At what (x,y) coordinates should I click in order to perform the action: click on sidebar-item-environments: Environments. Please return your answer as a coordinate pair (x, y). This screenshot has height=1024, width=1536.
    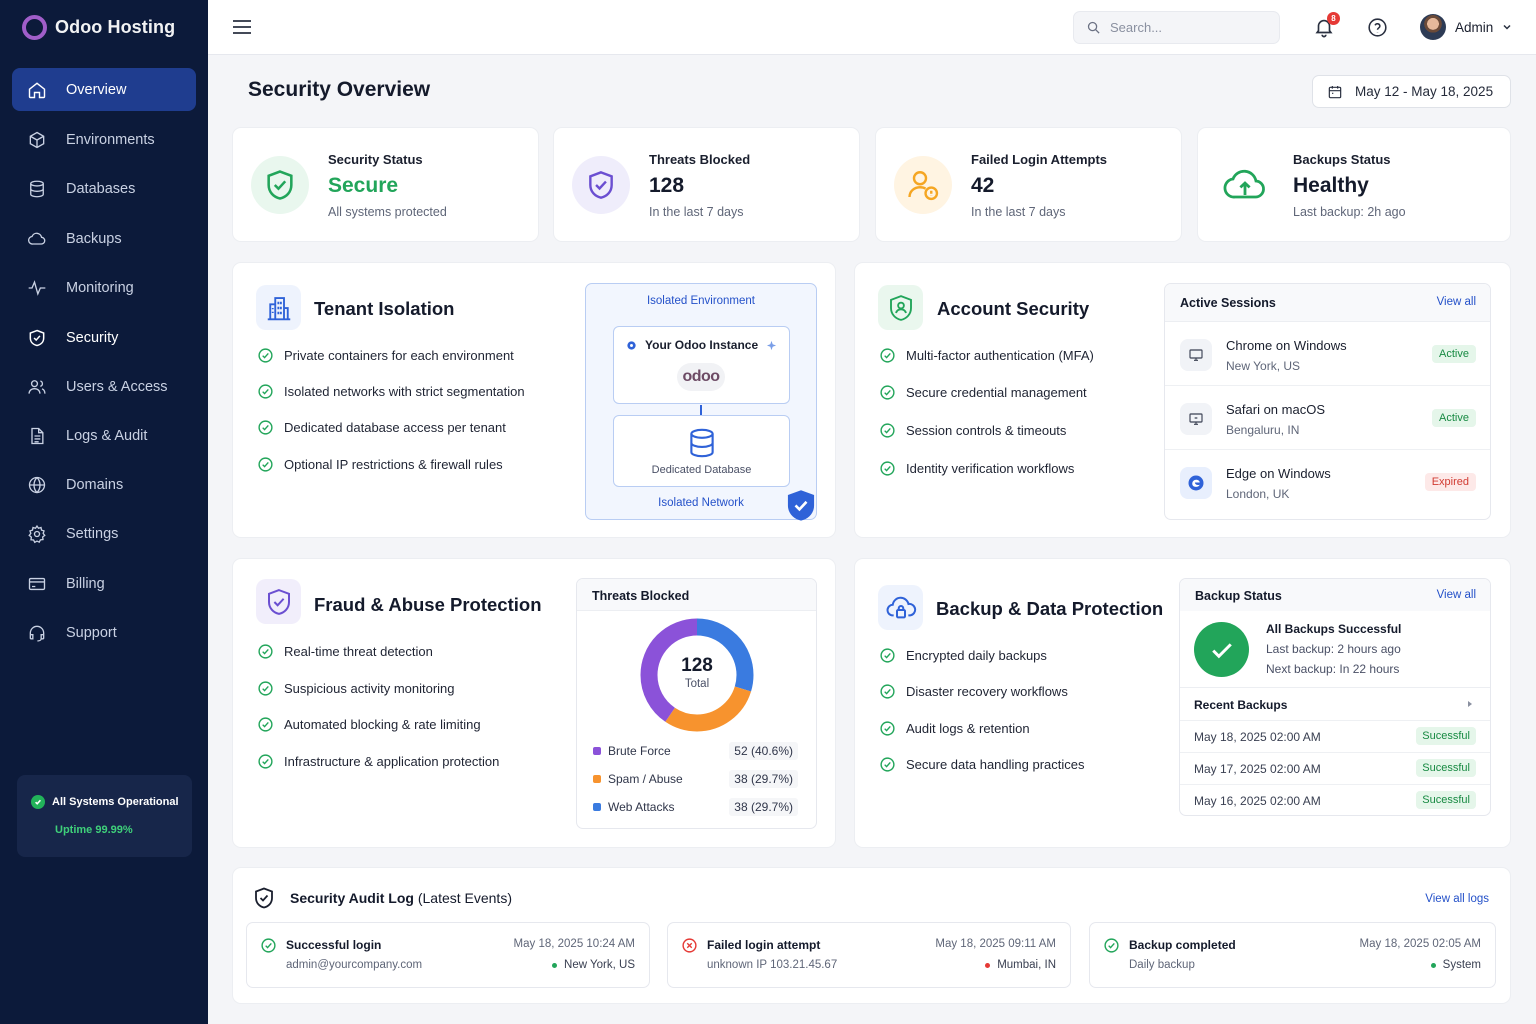
    Looking at the image, I should click on (104, 139).